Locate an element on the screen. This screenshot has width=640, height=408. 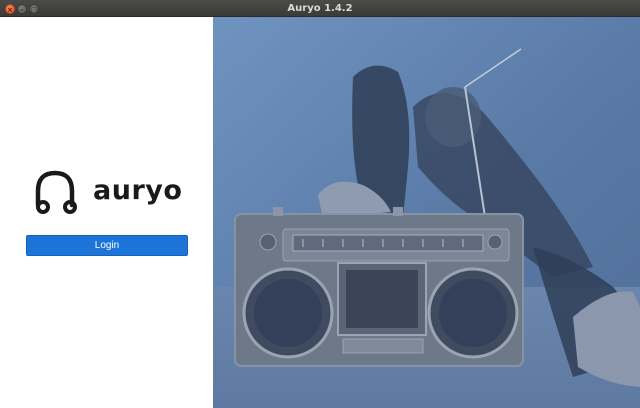
title-bar: × – □ Auryo 1.4.2 is located at coordinates (320, 8).